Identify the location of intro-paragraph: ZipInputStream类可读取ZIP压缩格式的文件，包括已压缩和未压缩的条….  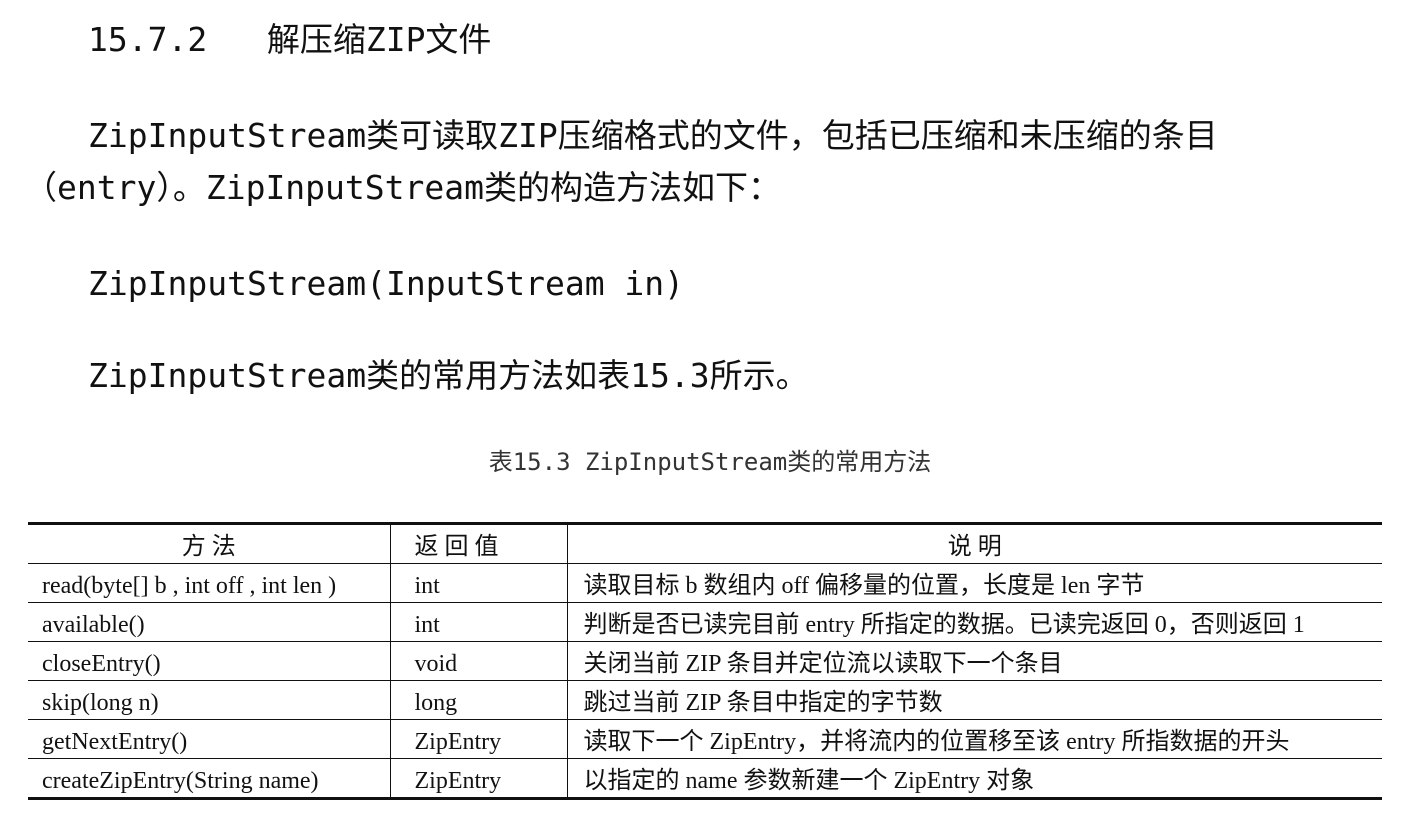
(694, 162).